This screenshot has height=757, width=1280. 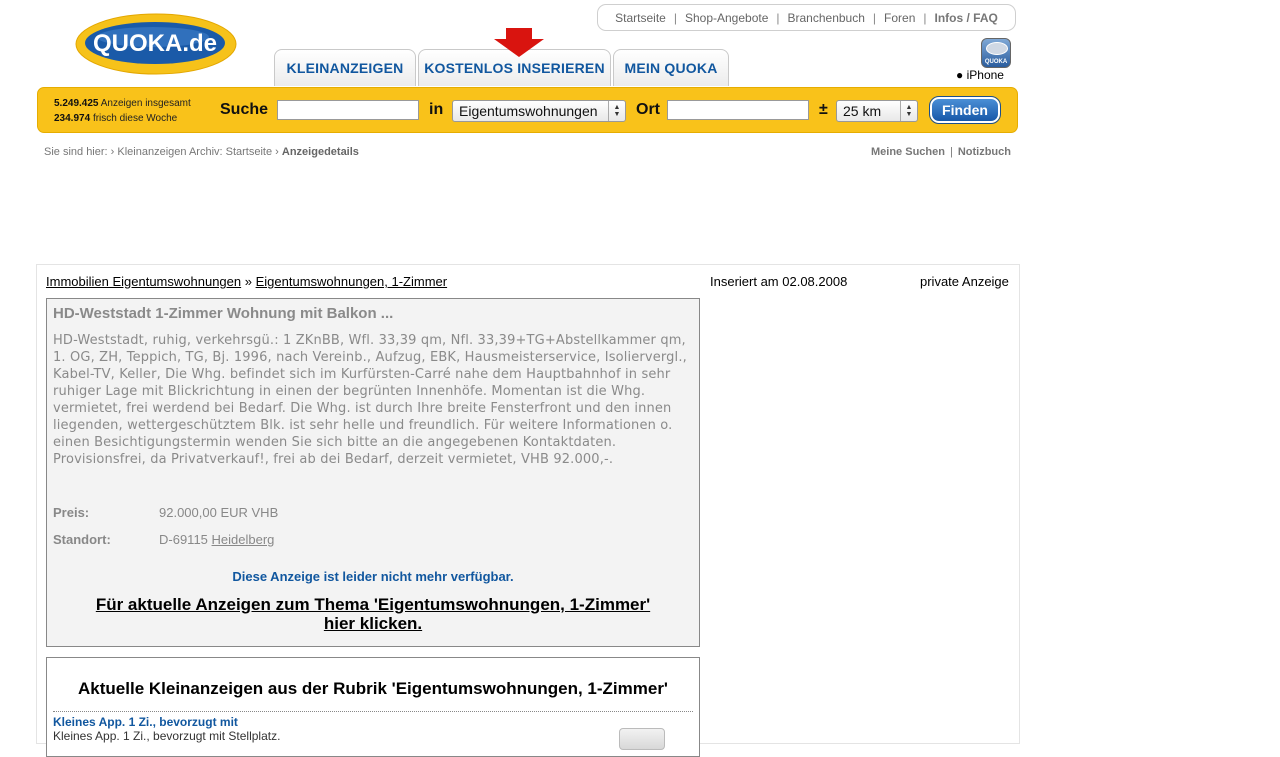 What do you see at coordinates (671, 67) in the screenshot?
I see `tab-mein-quoka: MEIN QUOKA` at bounding box center [671, 67].